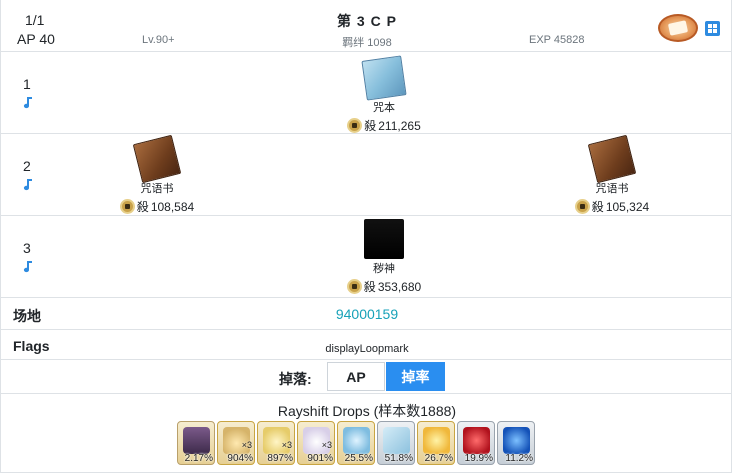 Image resolution: width=732 pixels, height=473 pixels. Describe the element at coordinates (236, 443) in the screenshot. I see `drop-item: ×3 904%` at that location.